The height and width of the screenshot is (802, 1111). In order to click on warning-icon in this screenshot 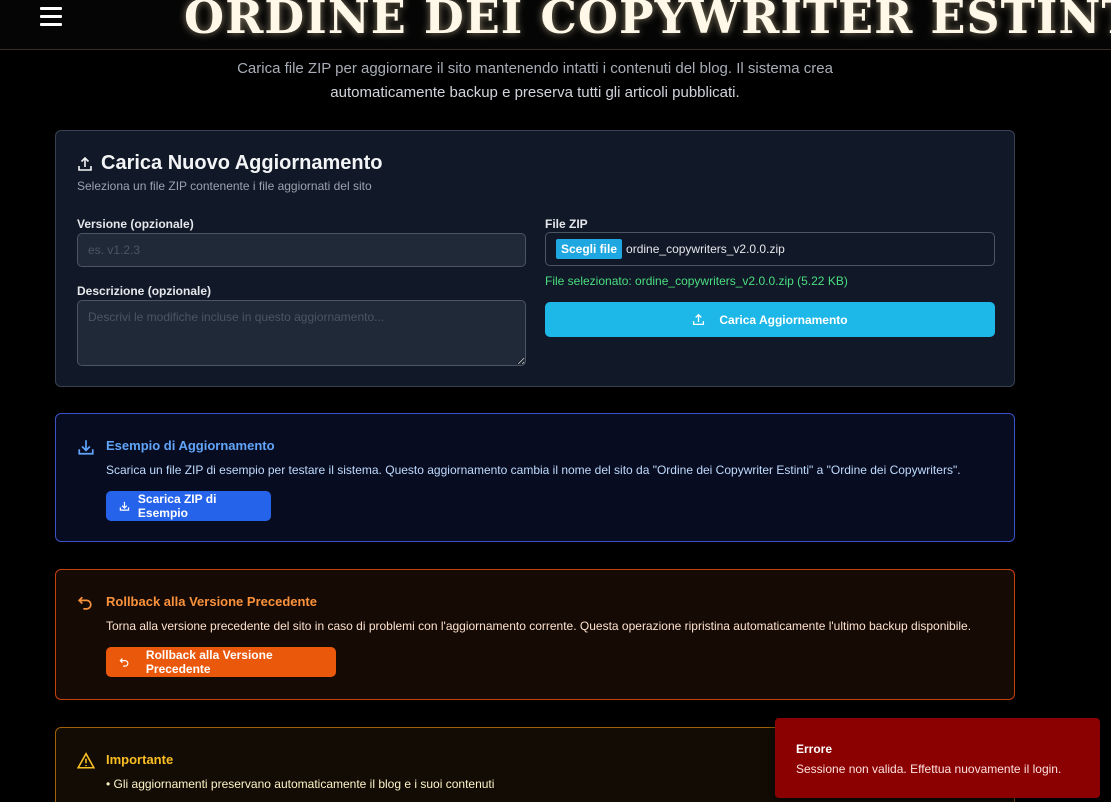, I will do `click(86, 760)`.